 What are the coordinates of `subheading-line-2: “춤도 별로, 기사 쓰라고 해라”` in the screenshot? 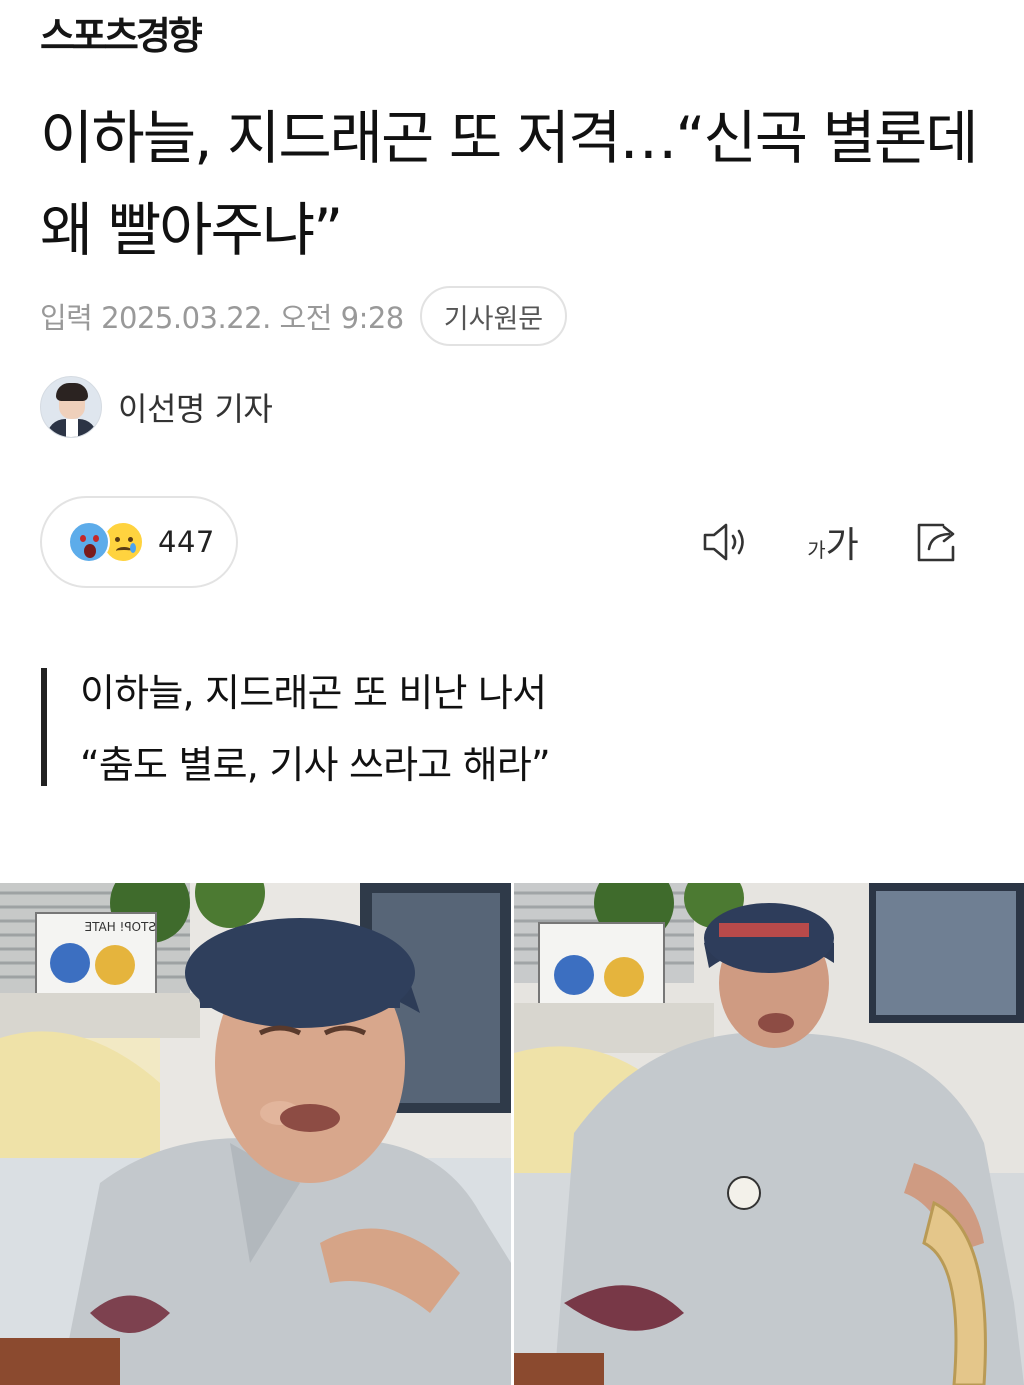 It's located at (315, 765).